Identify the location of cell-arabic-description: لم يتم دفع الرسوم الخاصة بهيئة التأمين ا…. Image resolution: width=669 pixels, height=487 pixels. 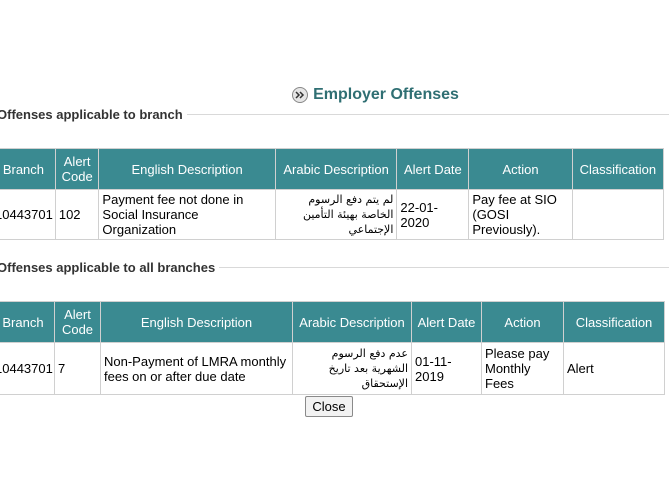
(336, 214).